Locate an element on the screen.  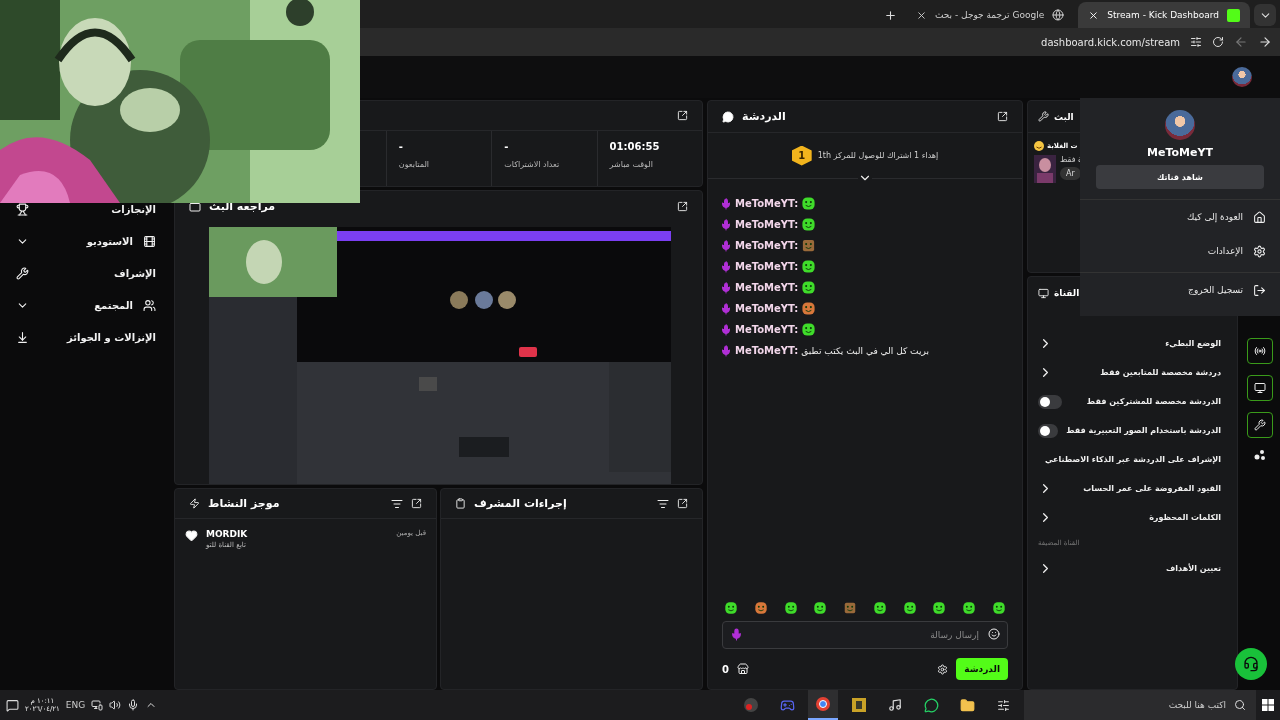
chat-message: بريت كل الي في البث يكتب تطبق is located at coordinates (865, 350).